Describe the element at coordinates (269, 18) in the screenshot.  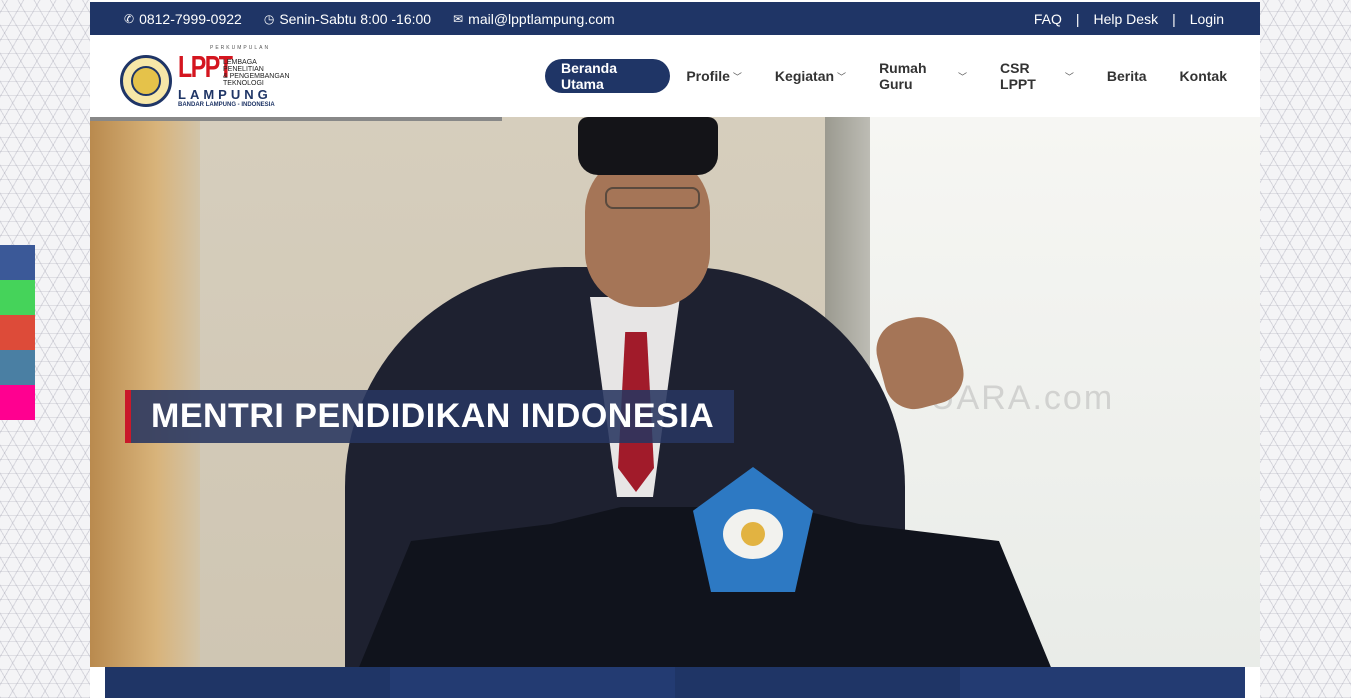
I see `clock-icon: ◷` at that location.